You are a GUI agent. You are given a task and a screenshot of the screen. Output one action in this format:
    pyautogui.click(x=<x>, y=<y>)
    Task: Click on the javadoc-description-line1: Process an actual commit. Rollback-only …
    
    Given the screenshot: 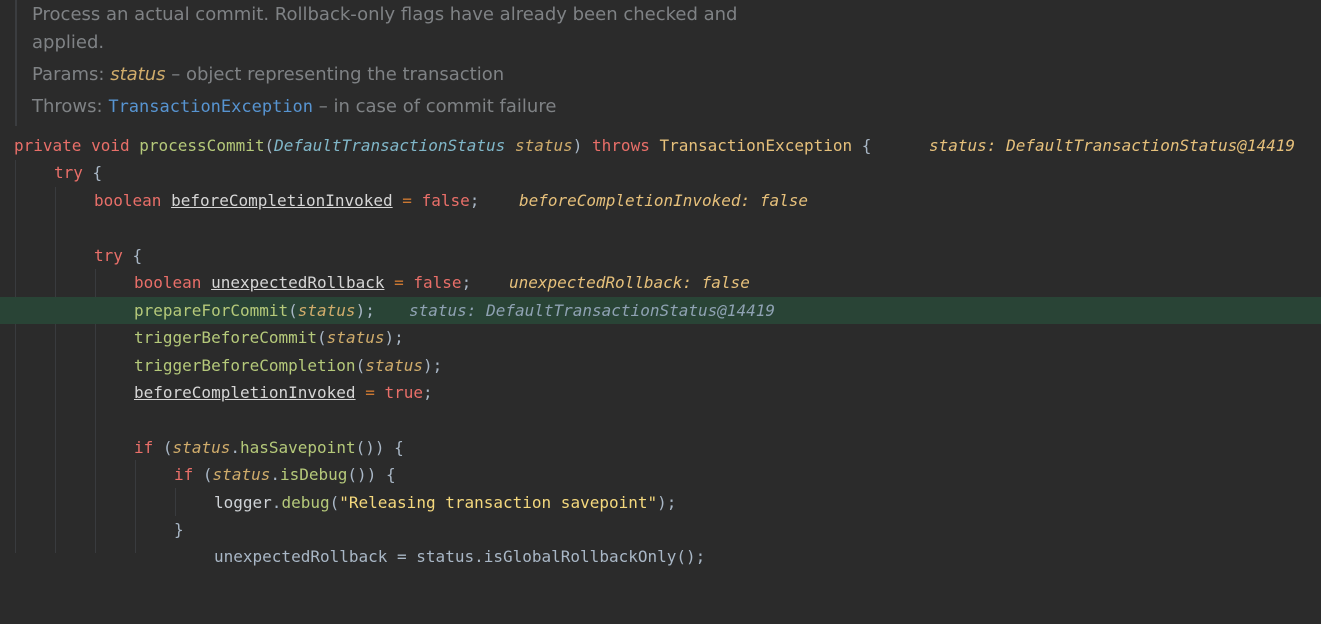 What is the action you would take?
    pyautogui.click(x=385, y=14)
    